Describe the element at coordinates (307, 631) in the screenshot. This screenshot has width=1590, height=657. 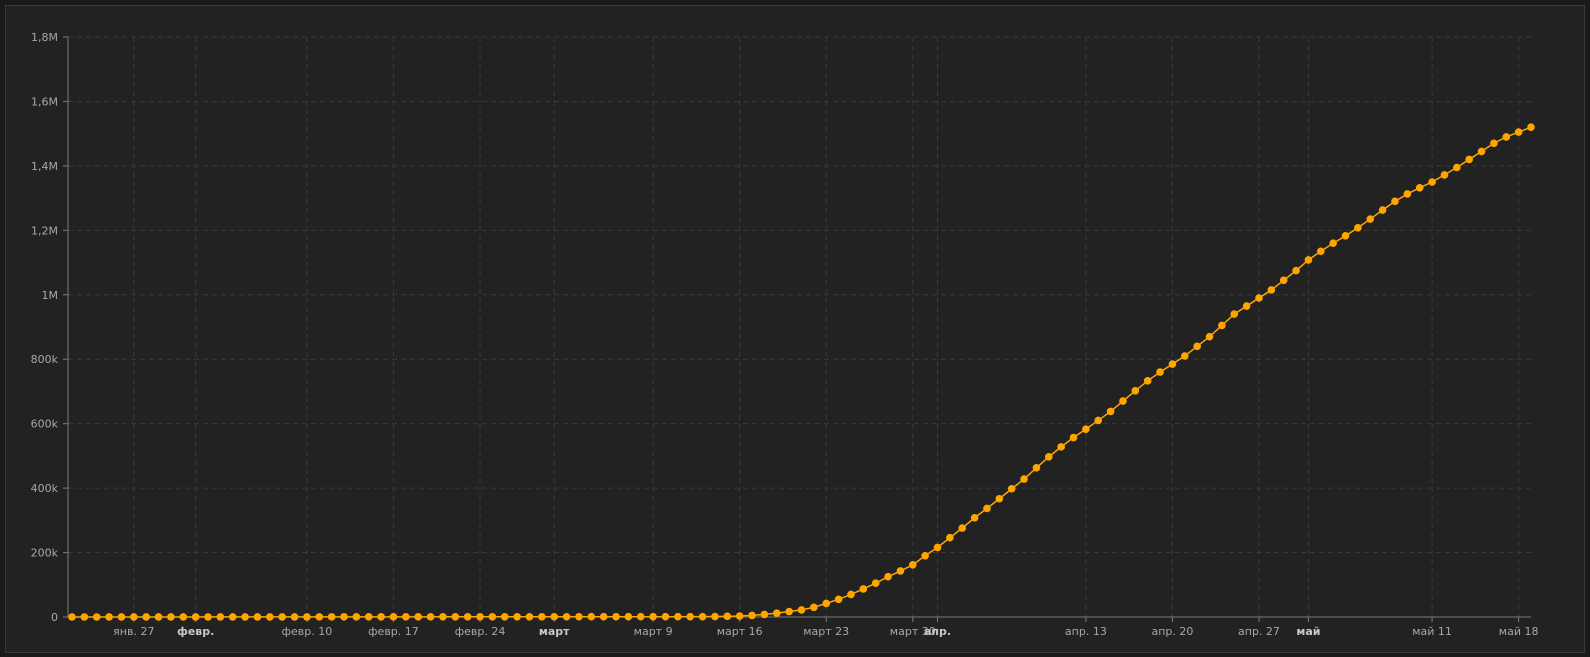
I see `x-tick-label: февр. 10` at that location.